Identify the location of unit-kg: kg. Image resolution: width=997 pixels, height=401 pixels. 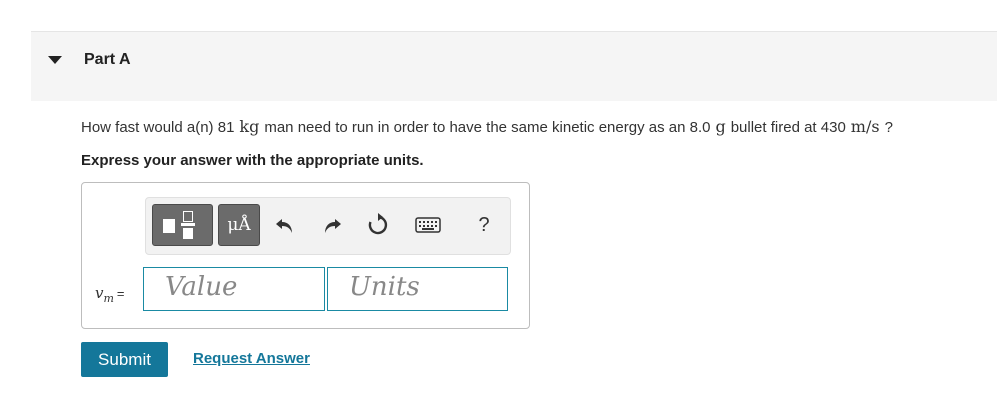
(249, 126).